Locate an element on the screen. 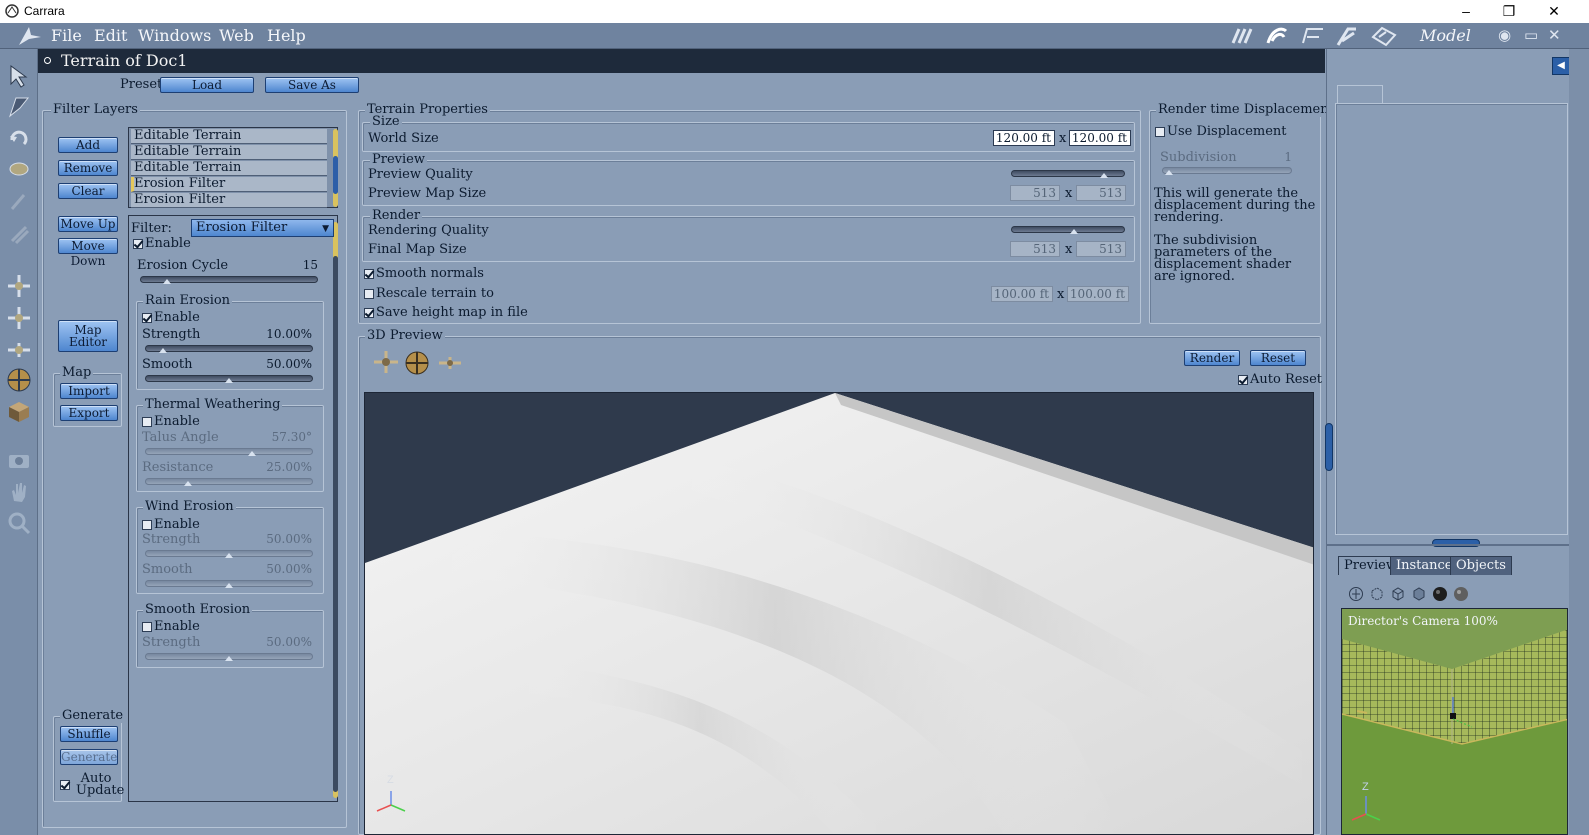 The height and width of the screenshot is (835, 1589). menu-web: Web is located at coordinates (236, 35).